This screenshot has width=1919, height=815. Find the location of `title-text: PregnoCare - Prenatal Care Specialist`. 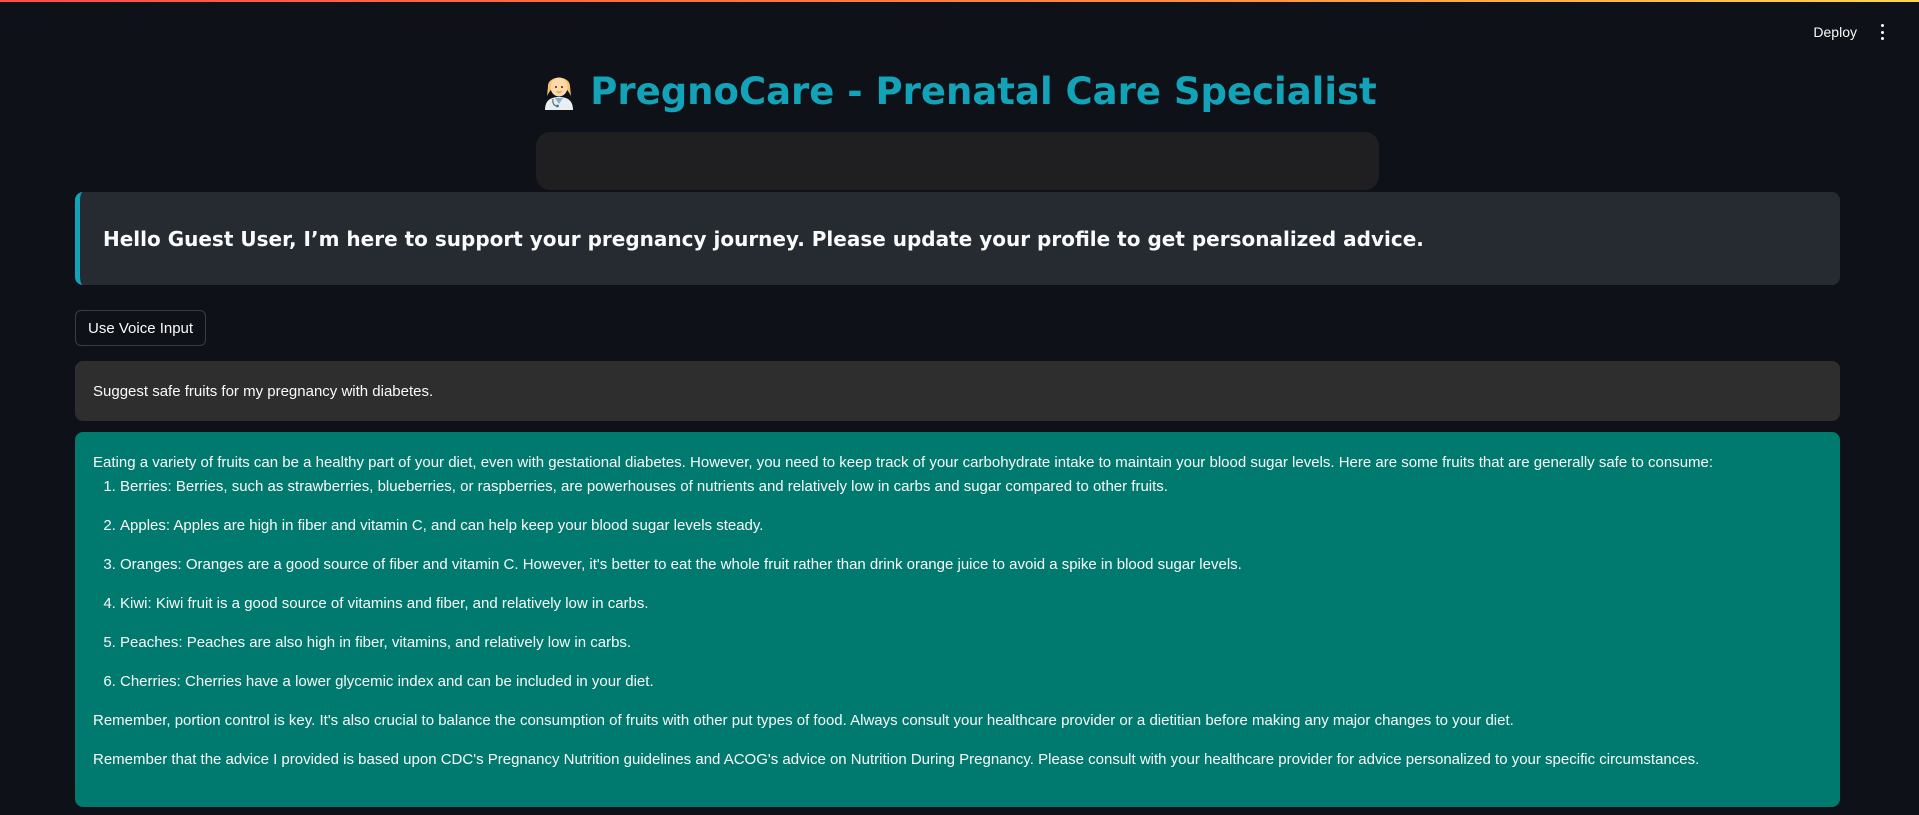

title-text: PregnoCare - Prenatal Care Specialist is located at coordinates (983, 91).